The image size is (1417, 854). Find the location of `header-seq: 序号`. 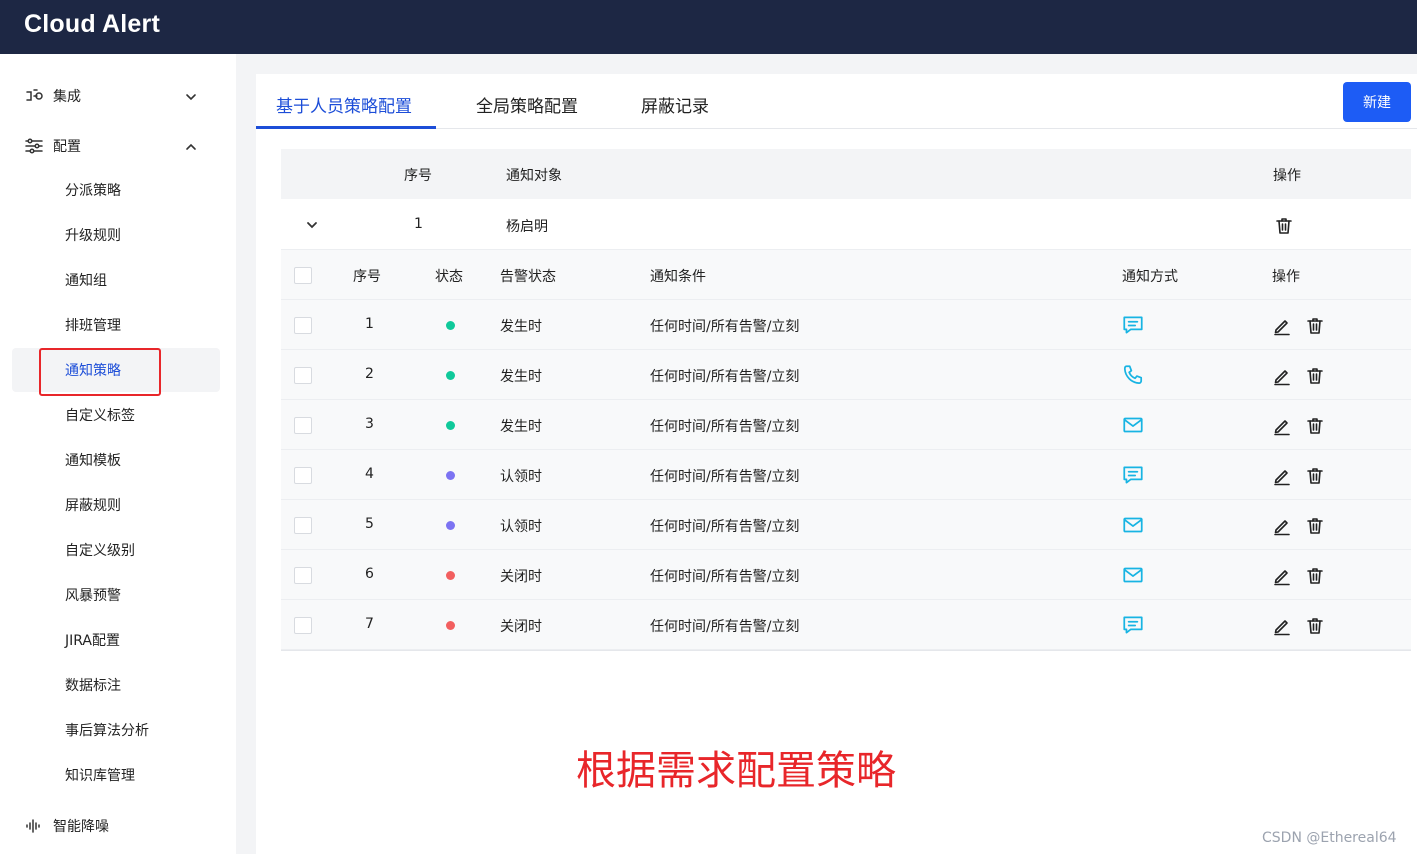

header-seq: 序号 is located at coordinates (367, 277).